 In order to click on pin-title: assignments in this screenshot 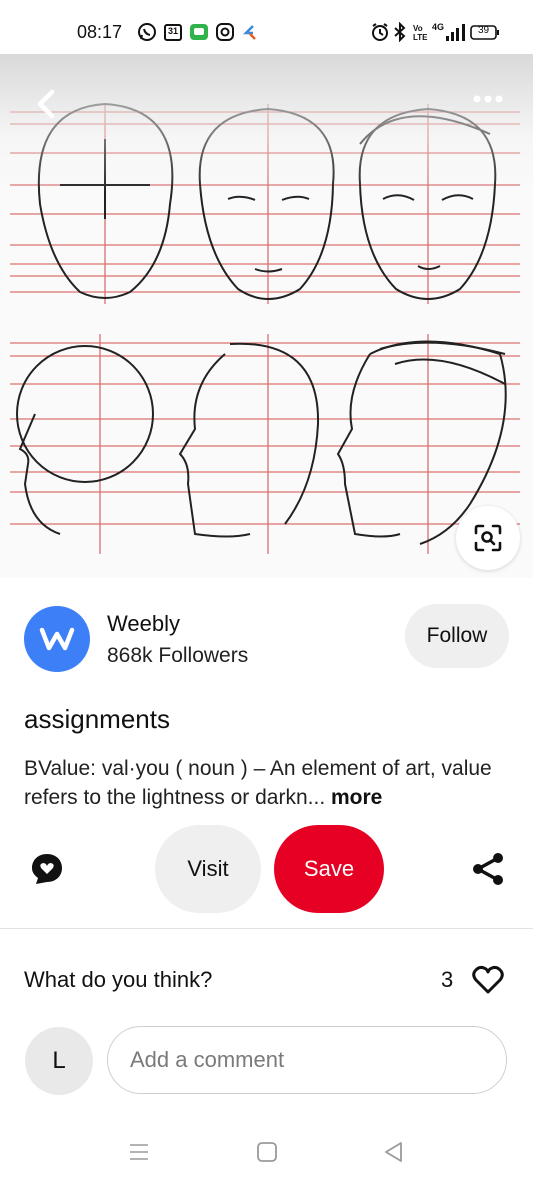, I will do `click(97, 719)`.